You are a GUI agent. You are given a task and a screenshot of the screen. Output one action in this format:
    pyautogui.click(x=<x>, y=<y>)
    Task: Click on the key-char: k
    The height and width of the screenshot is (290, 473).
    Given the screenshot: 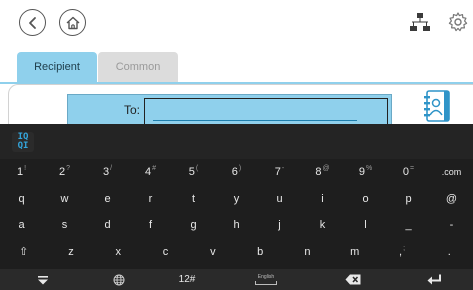 What is the action you would take?
    pyautogui.click(x=322, y=224)
    